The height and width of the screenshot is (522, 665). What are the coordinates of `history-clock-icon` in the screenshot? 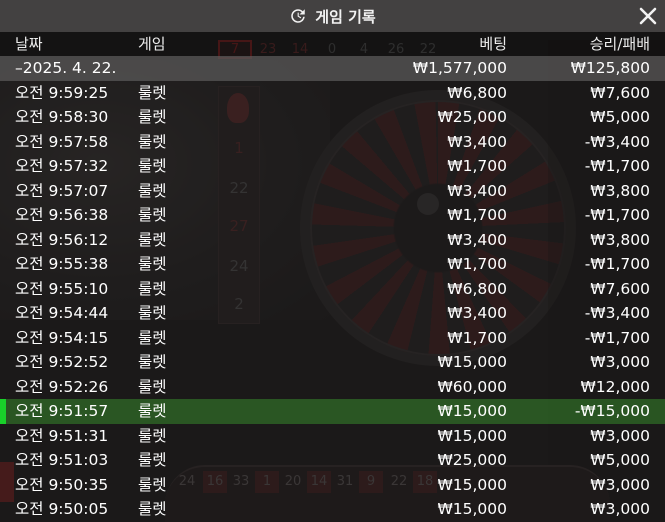 It's located at (298, 16).